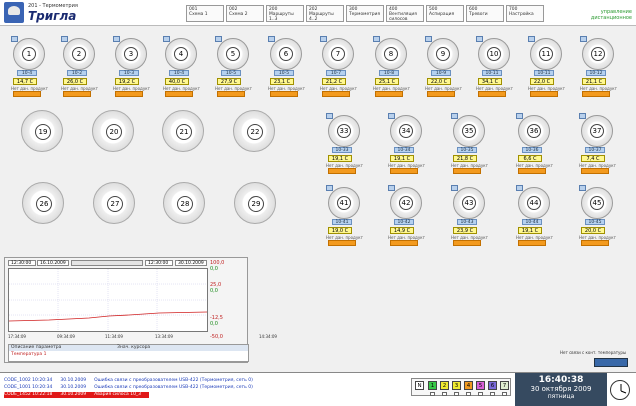  What do you see at coordinates (504, 385) in the screenshot?
I see `network-7: 7` at bounding box center [504, 385].